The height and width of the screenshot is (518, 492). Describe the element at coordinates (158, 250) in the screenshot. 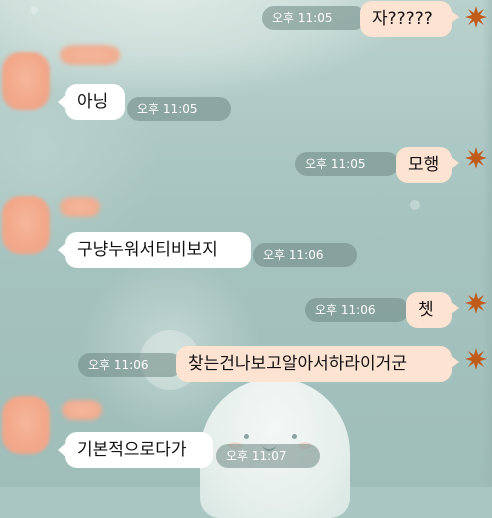

I see `message-bubble-incoming: 구냥누워서티비보지` at that location.